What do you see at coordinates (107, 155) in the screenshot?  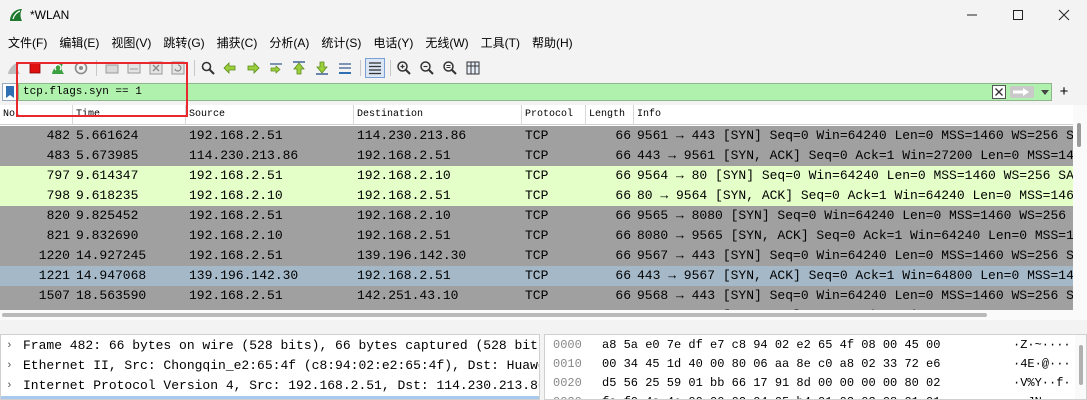 I see `packet-cell-time: 5.673985` at bounding box center [107, 155].